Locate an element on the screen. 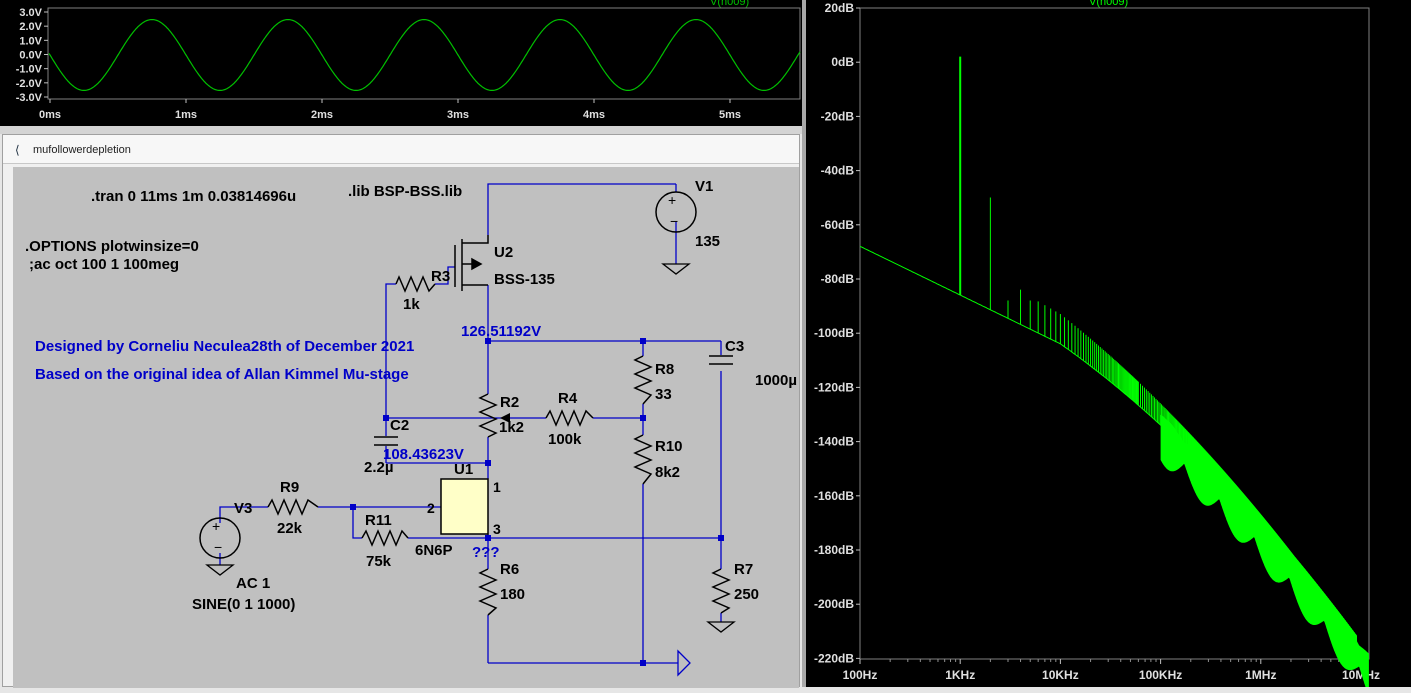 The width and height of the screenshot is (1411, 693). waveform-x-tick-label: 3ms is located at coordinates (458, 115).